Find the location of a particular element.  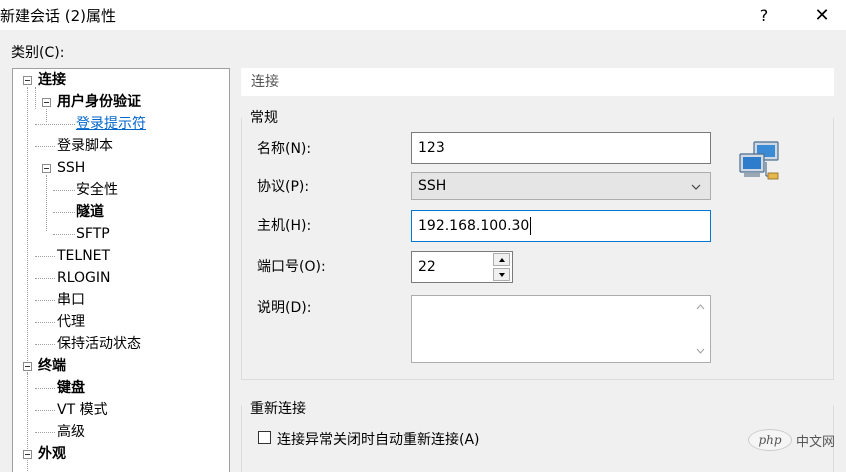

name-label: 名称(N): is located at coordinates (284, 149).